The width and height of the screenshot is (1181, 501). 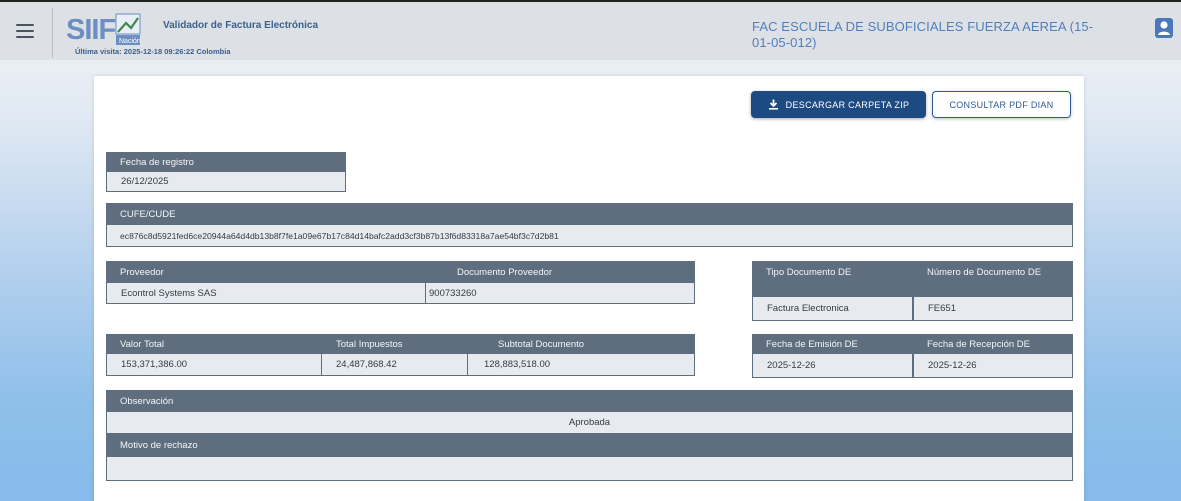 I want to click on download-zip-button: DESCARGAR CARPETA ZIP, so click(x=838, y=104).